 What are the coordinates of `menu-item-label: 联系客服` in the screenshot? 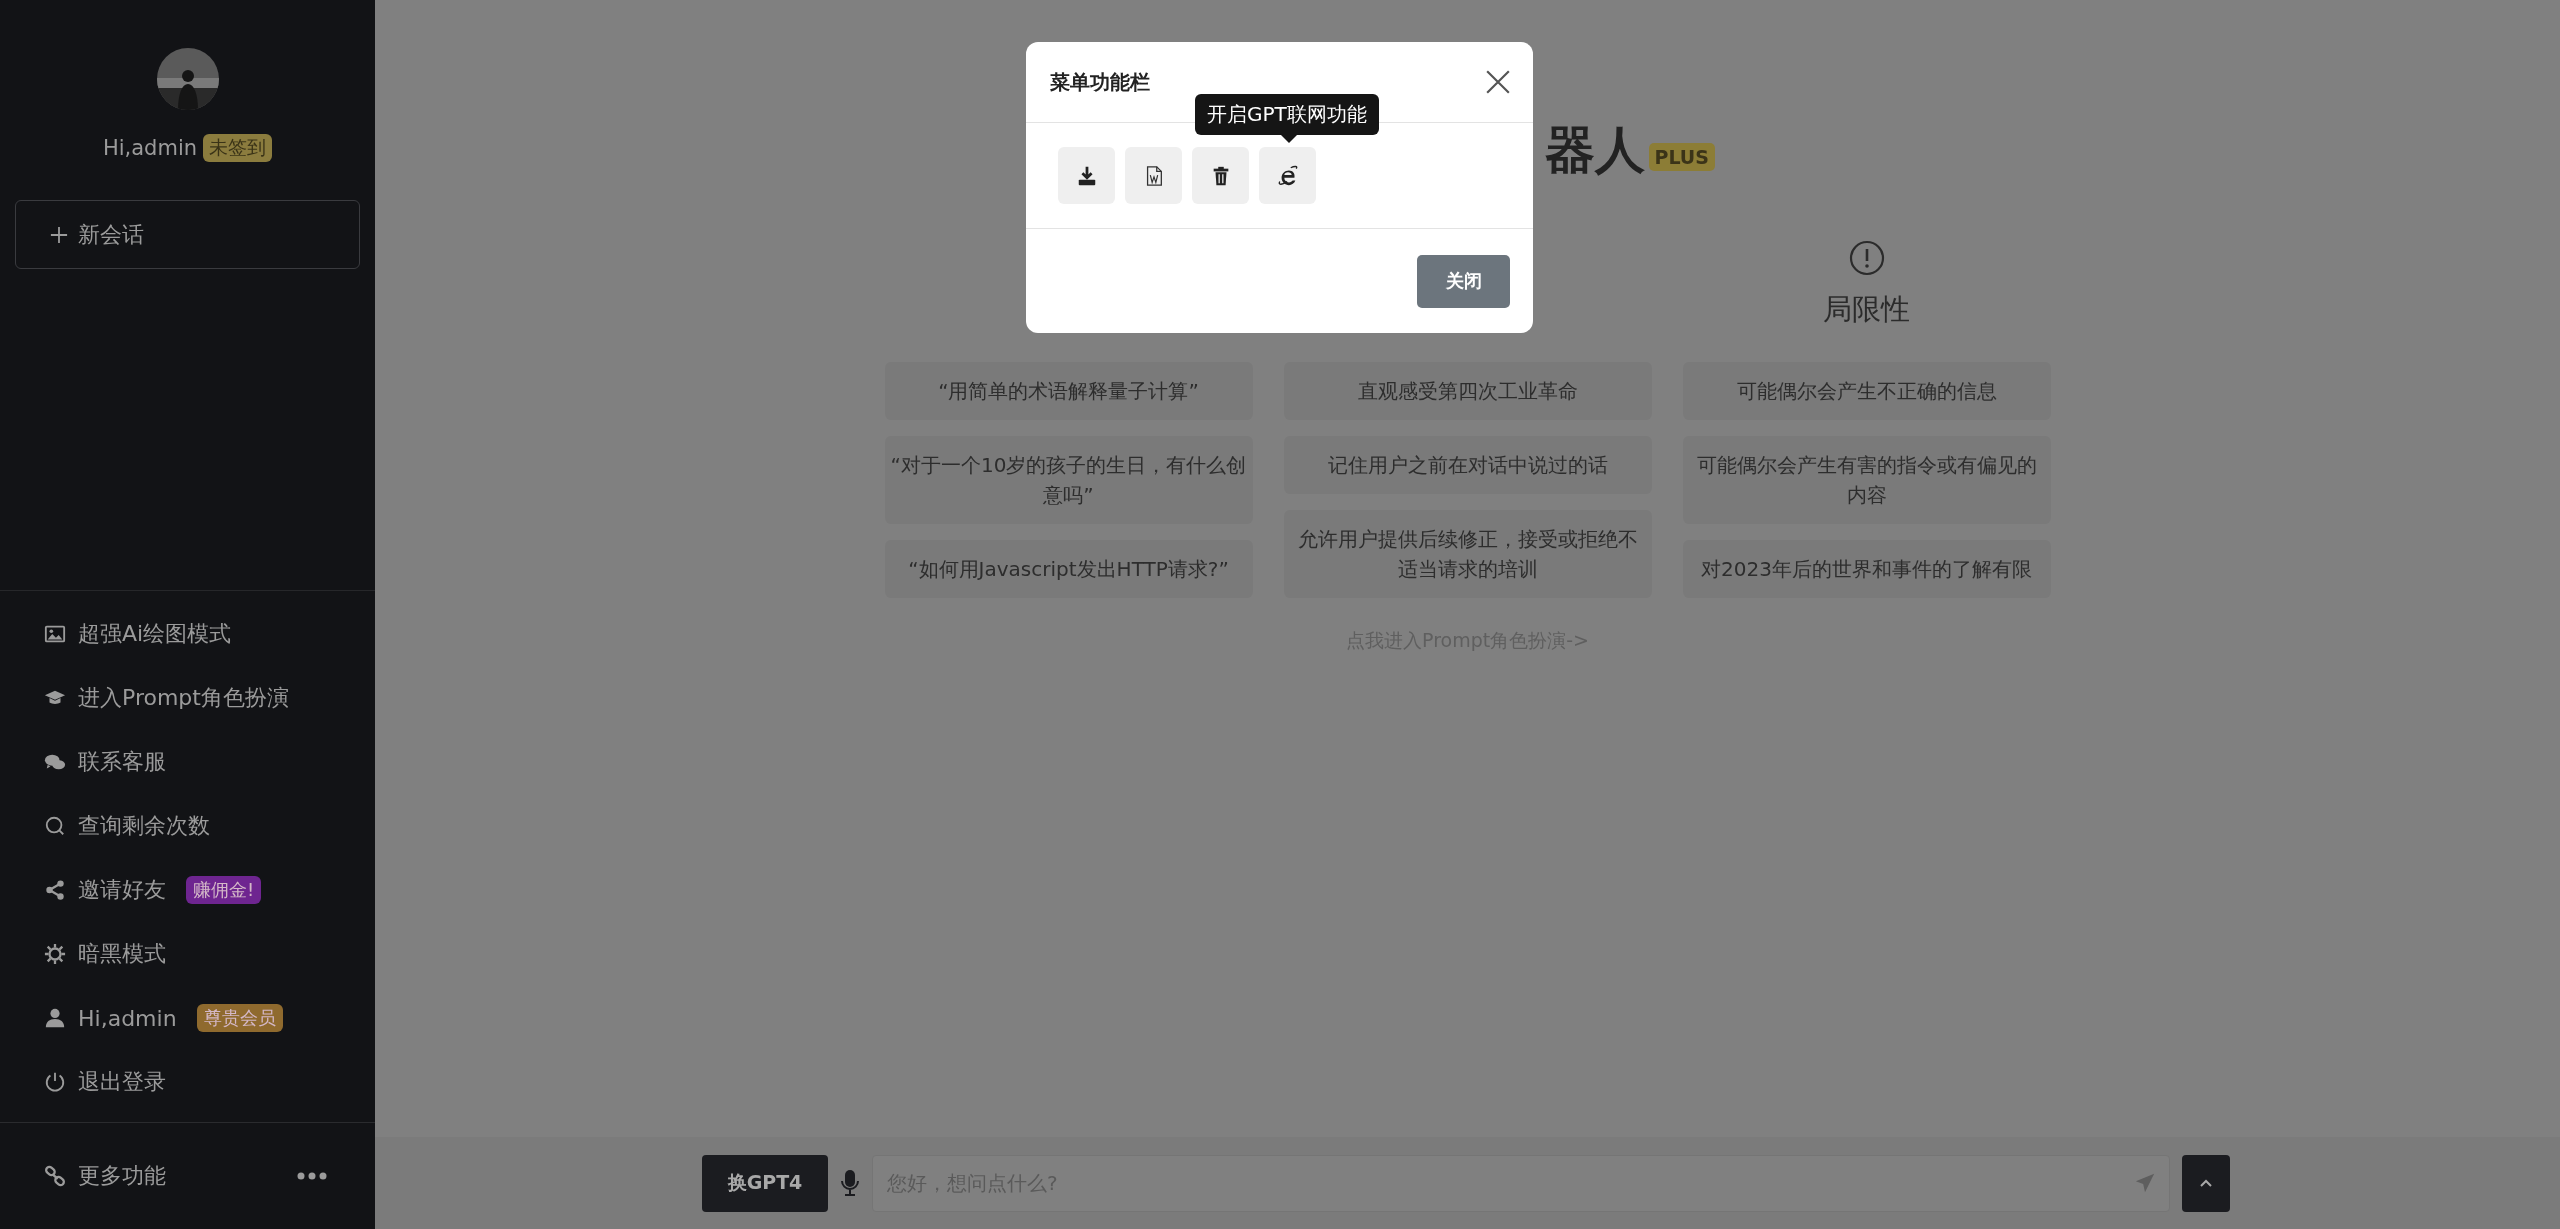 It's located at (122, 762).